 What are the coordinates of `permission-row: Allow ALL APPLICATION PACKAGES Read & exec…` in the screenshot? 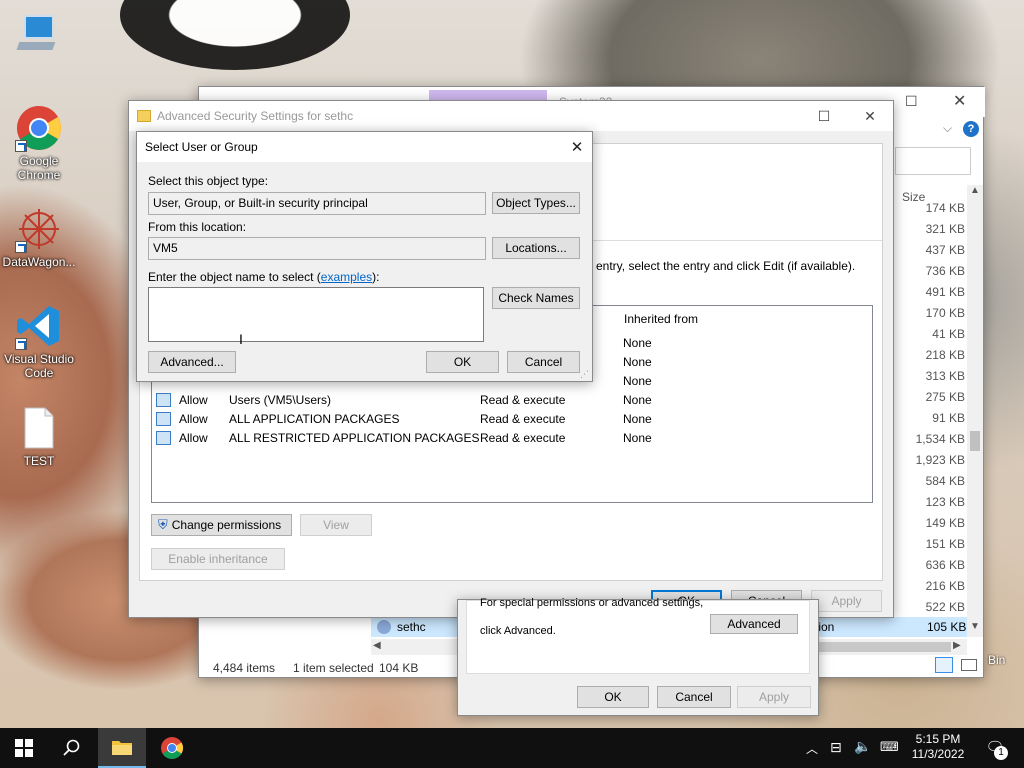 It's located at (512, 419).